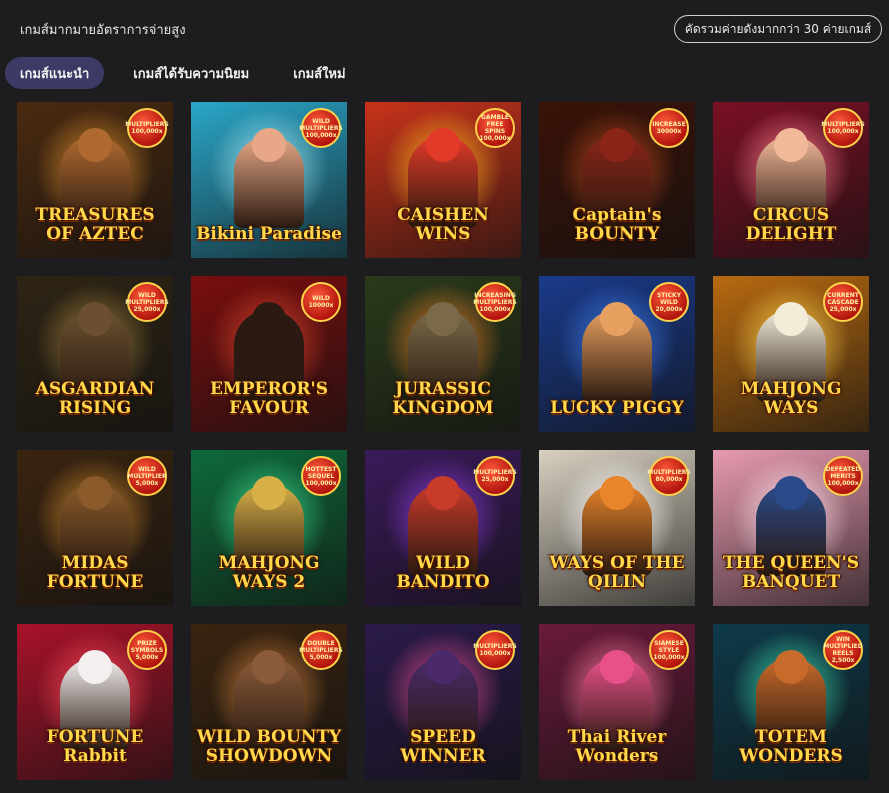  Describe the element at coordinates (443, 572) in the screenshot. I see `game-title: WILD BANDITO` at that location.